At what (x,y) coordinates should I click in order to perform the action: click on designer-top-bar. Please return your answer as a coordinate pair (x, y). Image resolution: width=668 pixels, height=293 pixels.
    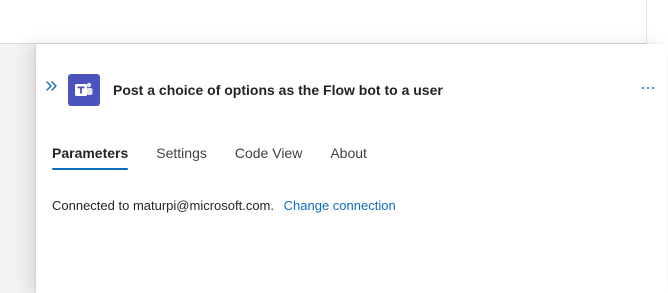
    Looking at the image, I should click on (323, 22).